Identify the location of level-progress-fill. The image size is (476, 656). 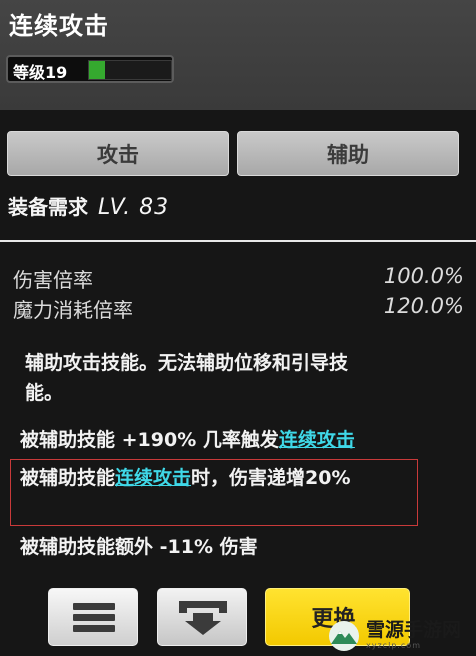
(97, 70).